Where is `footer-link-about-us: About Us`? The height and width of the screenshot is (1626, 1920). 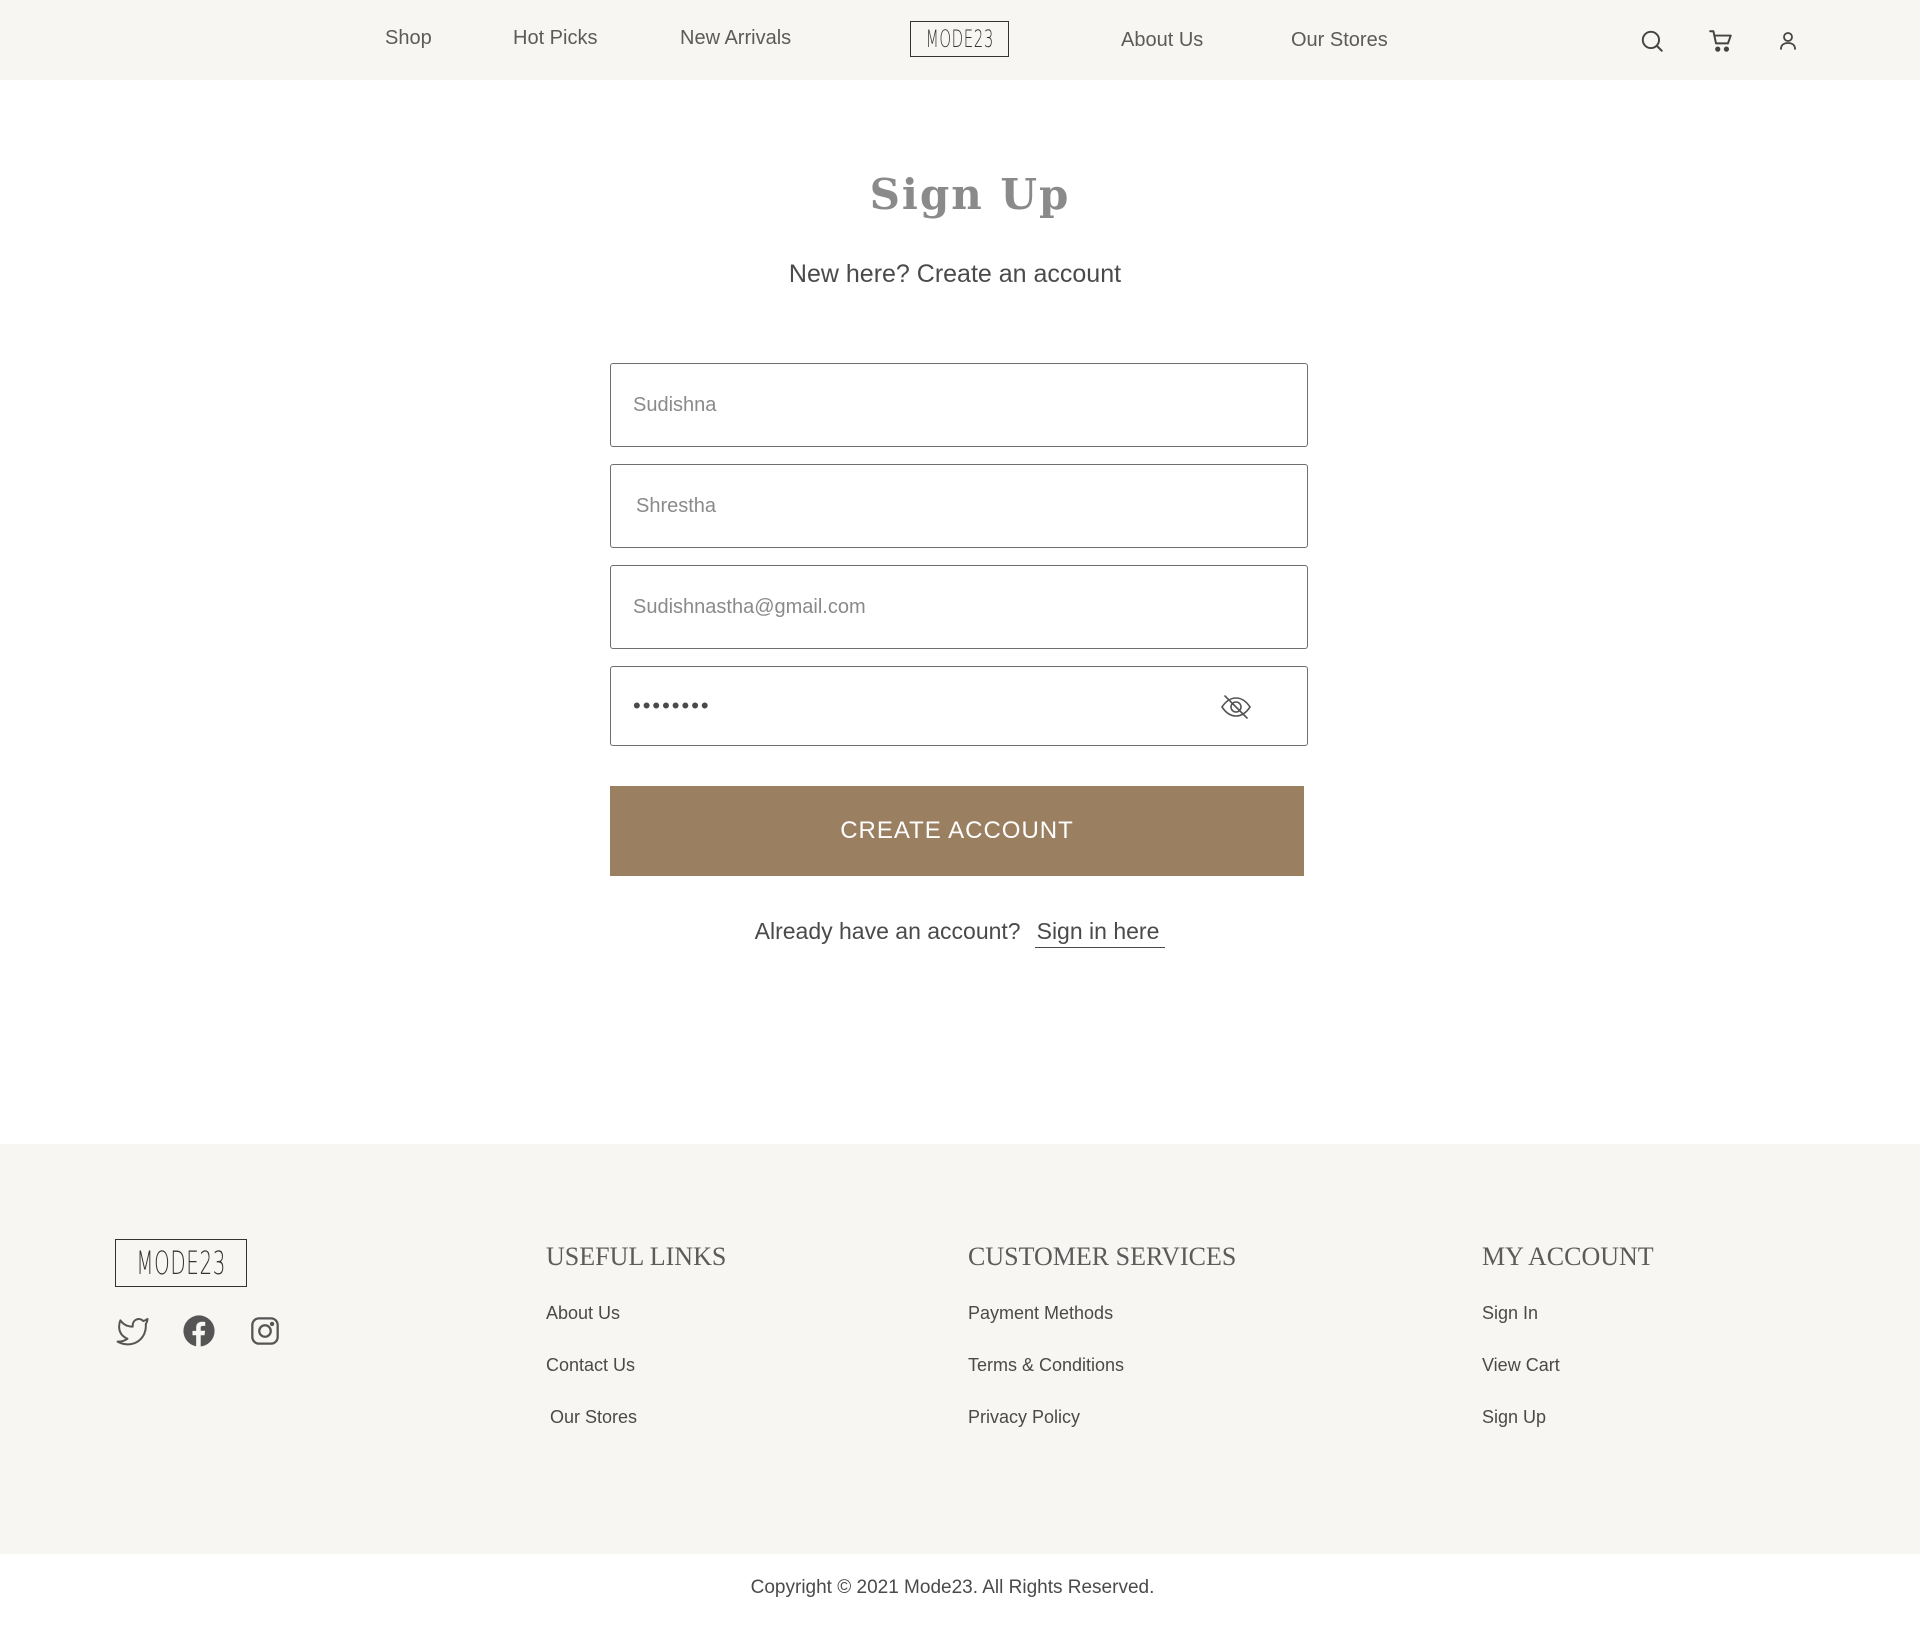 footer-link-about-us: About Us is located at coordinates (583, 1313).